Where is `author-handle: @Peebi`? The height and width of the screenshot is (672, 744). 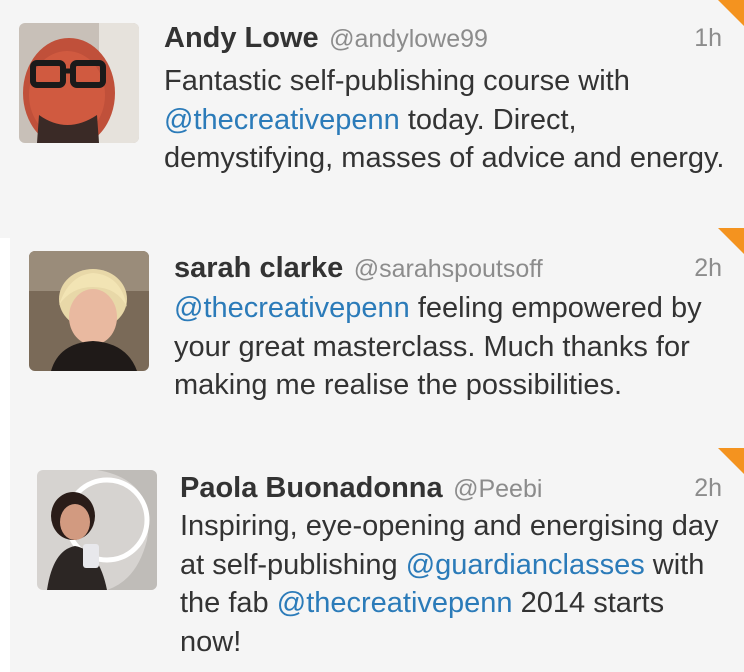 author-handle: @Peebi is located at coordinates (497, 489).